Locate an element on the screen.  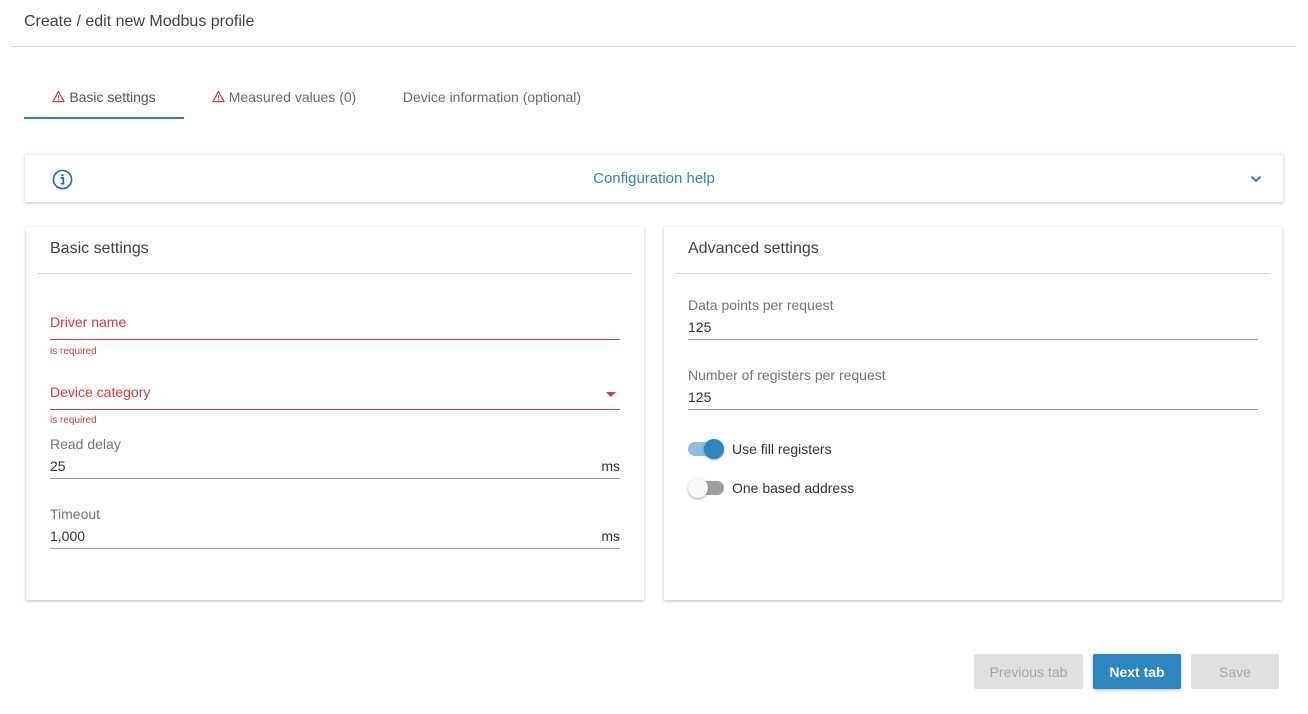
next-tab-button: Next tab is located at coordinates (1137, 671).